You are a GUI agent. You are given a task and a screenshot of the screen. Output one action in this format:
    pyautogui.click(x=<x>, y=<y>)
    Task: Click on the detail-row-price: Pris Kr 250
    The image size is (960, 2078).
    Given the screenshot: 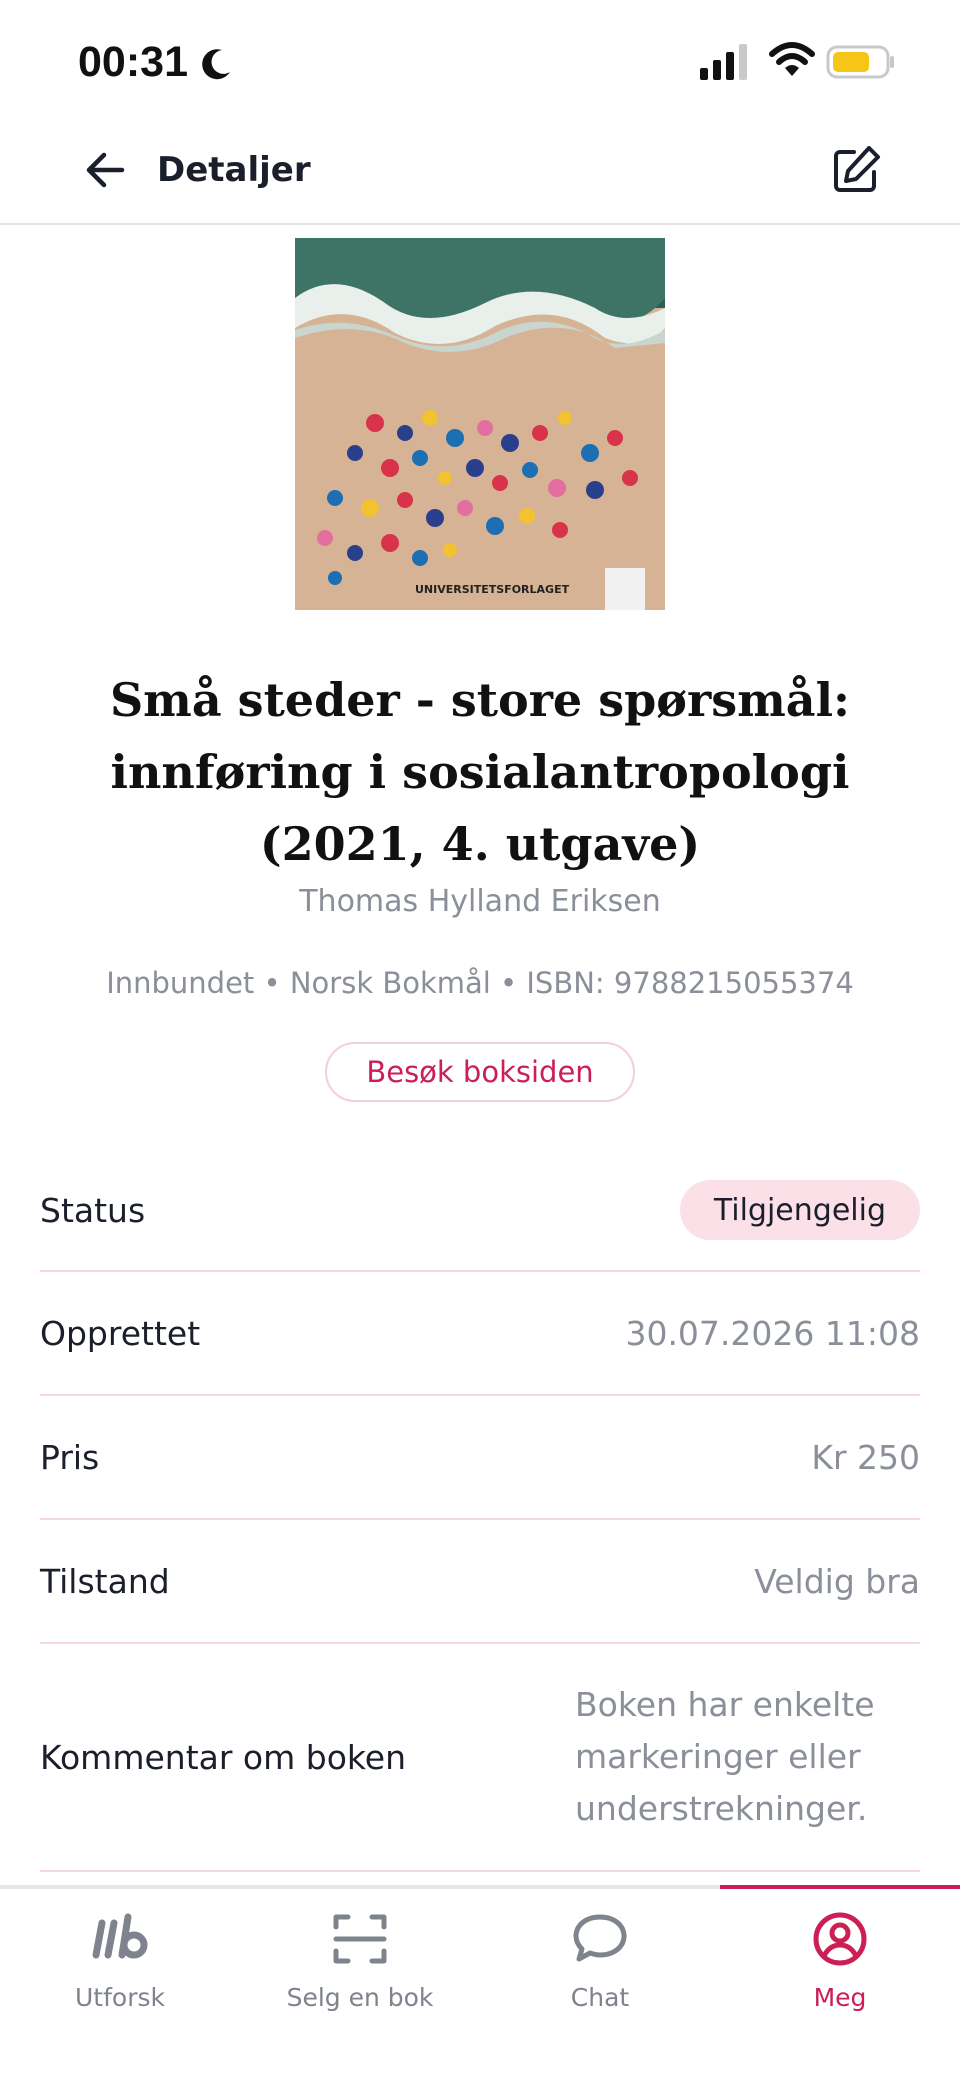 What is the action you would take?
    pyautogui.click(x=480, y=1458)
    